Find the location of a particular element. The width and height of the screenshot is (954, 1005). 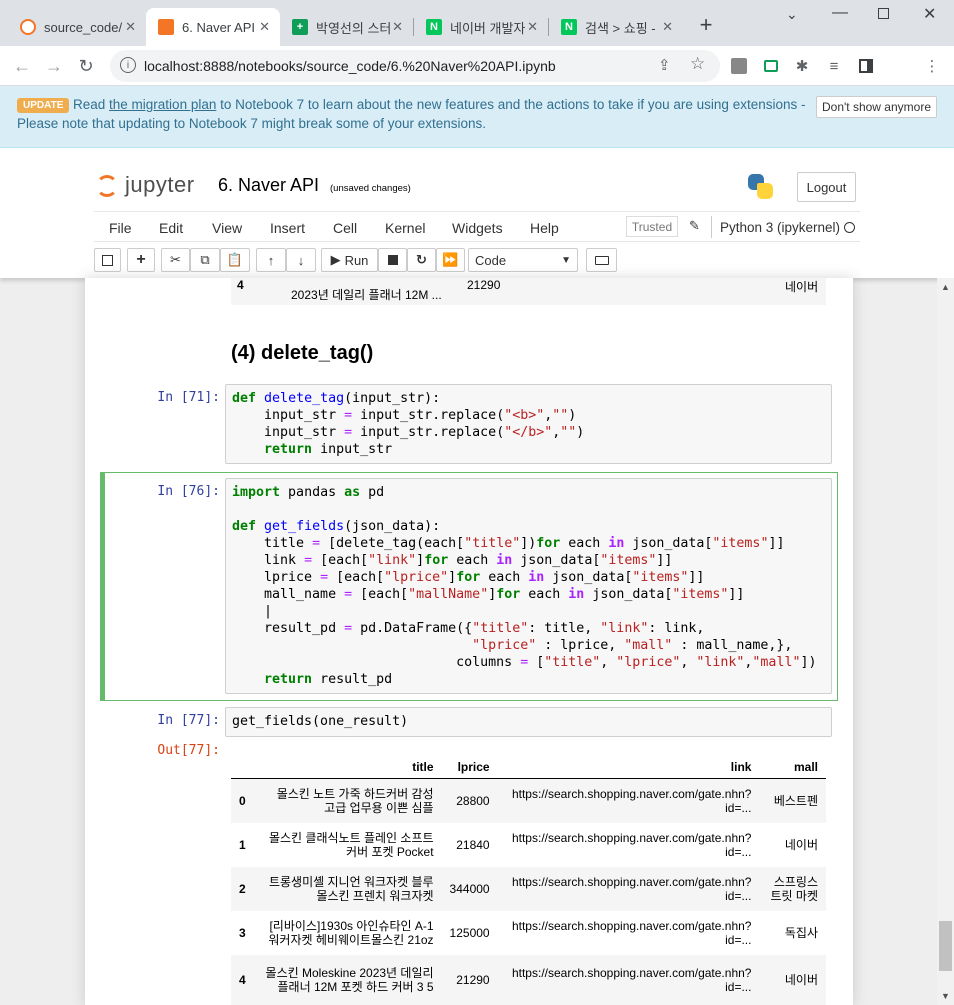

trusted-indicator: Trusted is located at coordinates (652, 226).